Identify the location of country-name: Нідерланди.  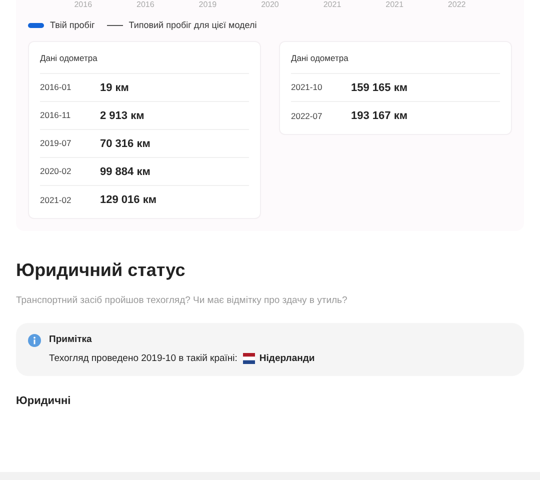
(287, 359).